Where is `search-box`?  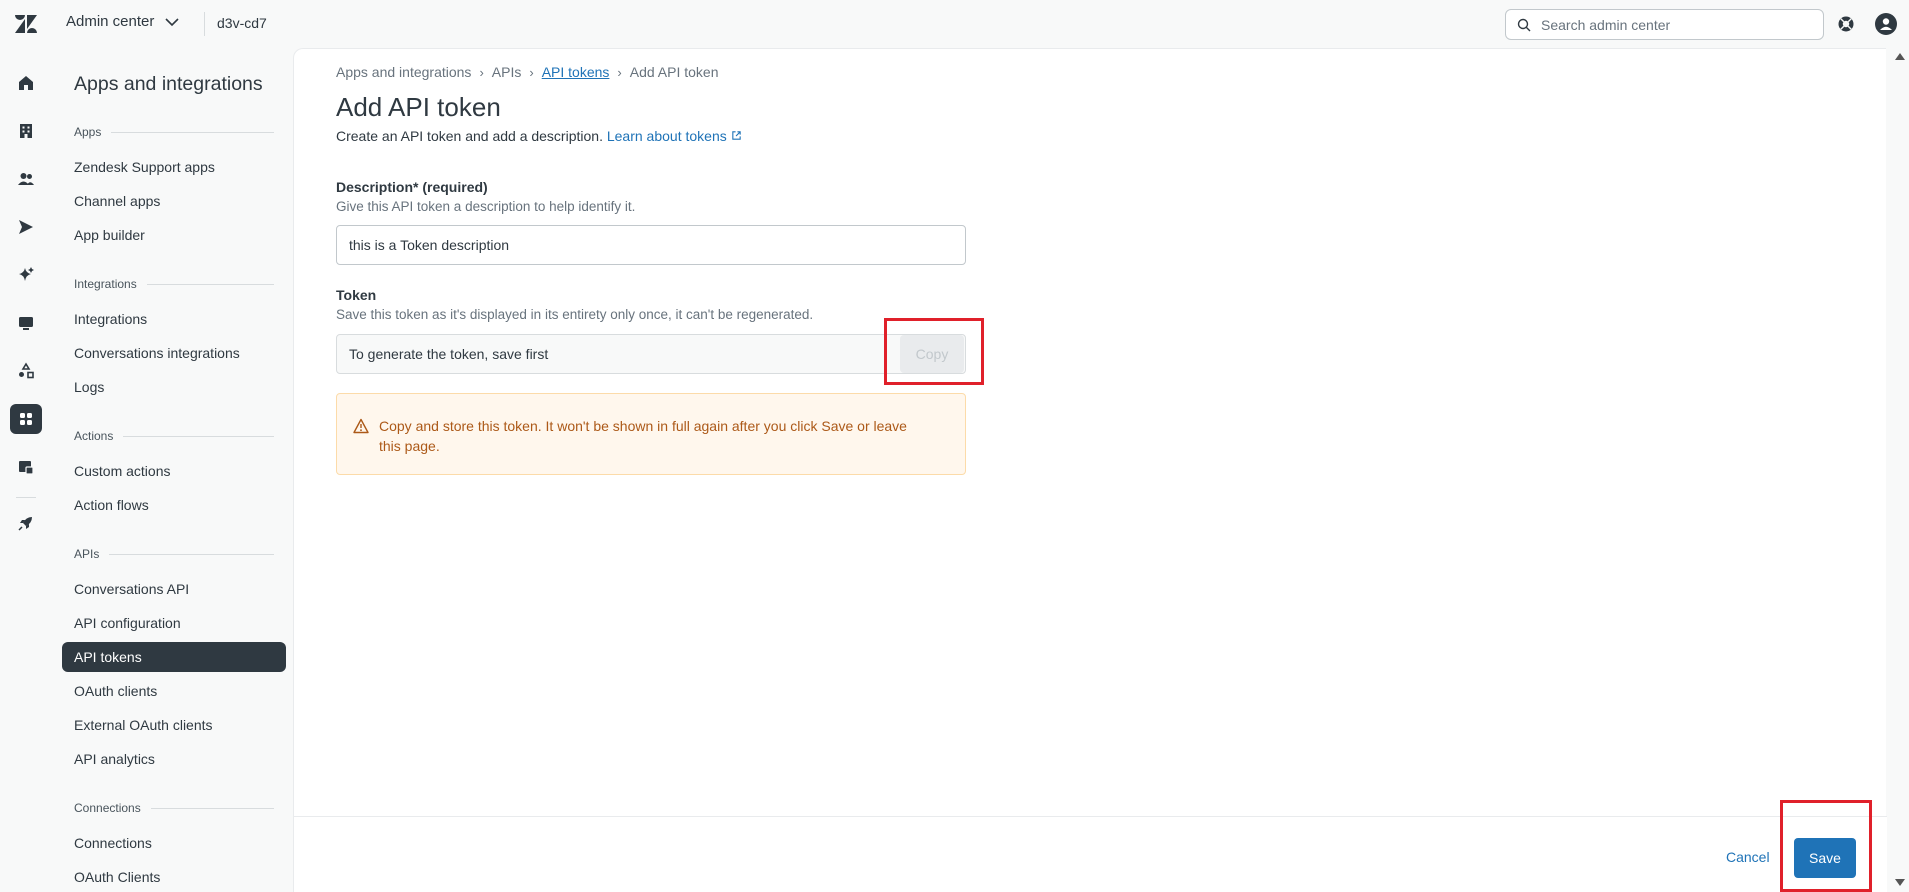
search-box is located at coordinates (1664, 24).